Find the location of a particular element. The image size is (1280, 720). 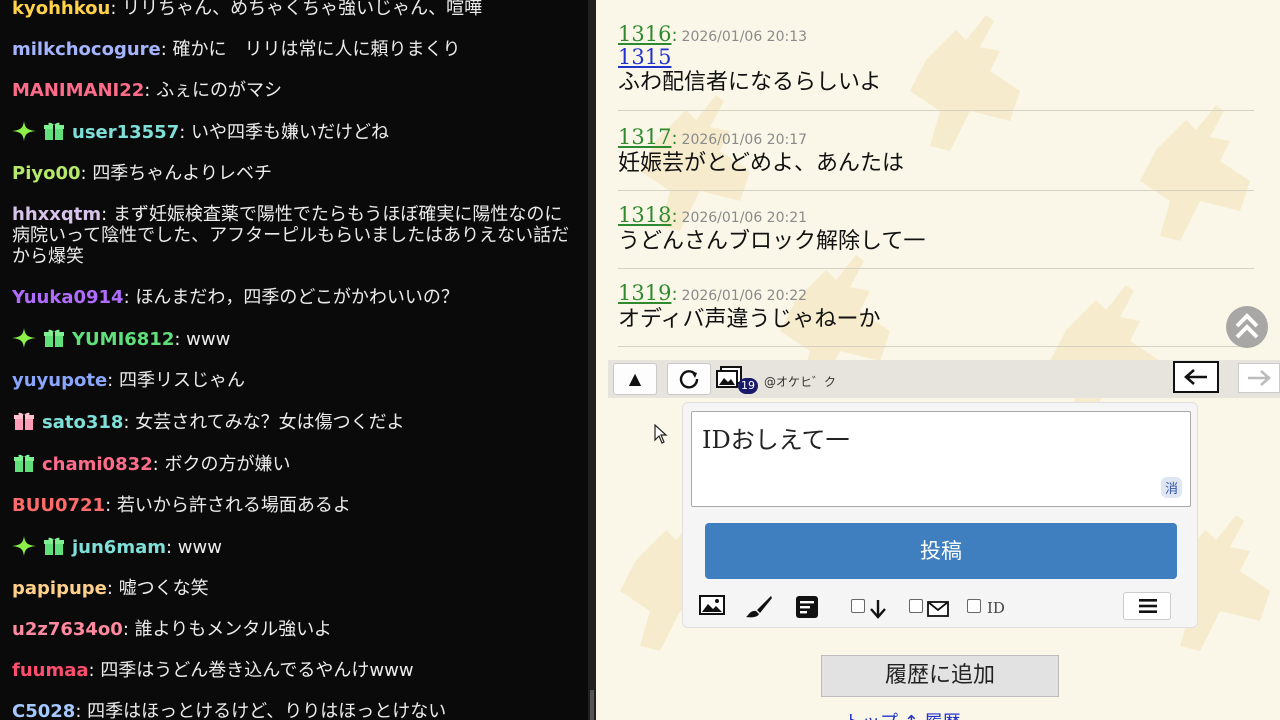

post-date: 2026/01/06 20:13 is located at coordinates (744, 37).